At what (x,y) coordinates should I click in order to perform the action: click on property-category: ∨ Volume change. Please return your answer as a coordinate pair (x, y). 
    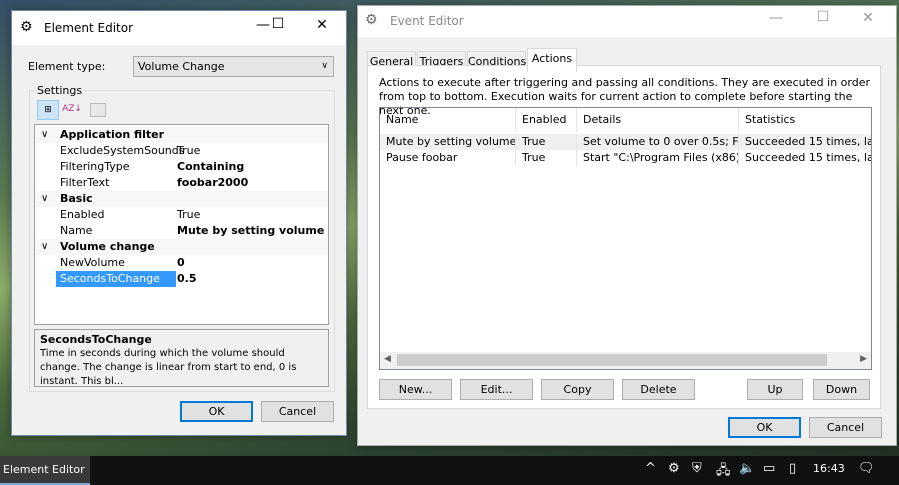
    Looking at the image, I should click on (181, 247).